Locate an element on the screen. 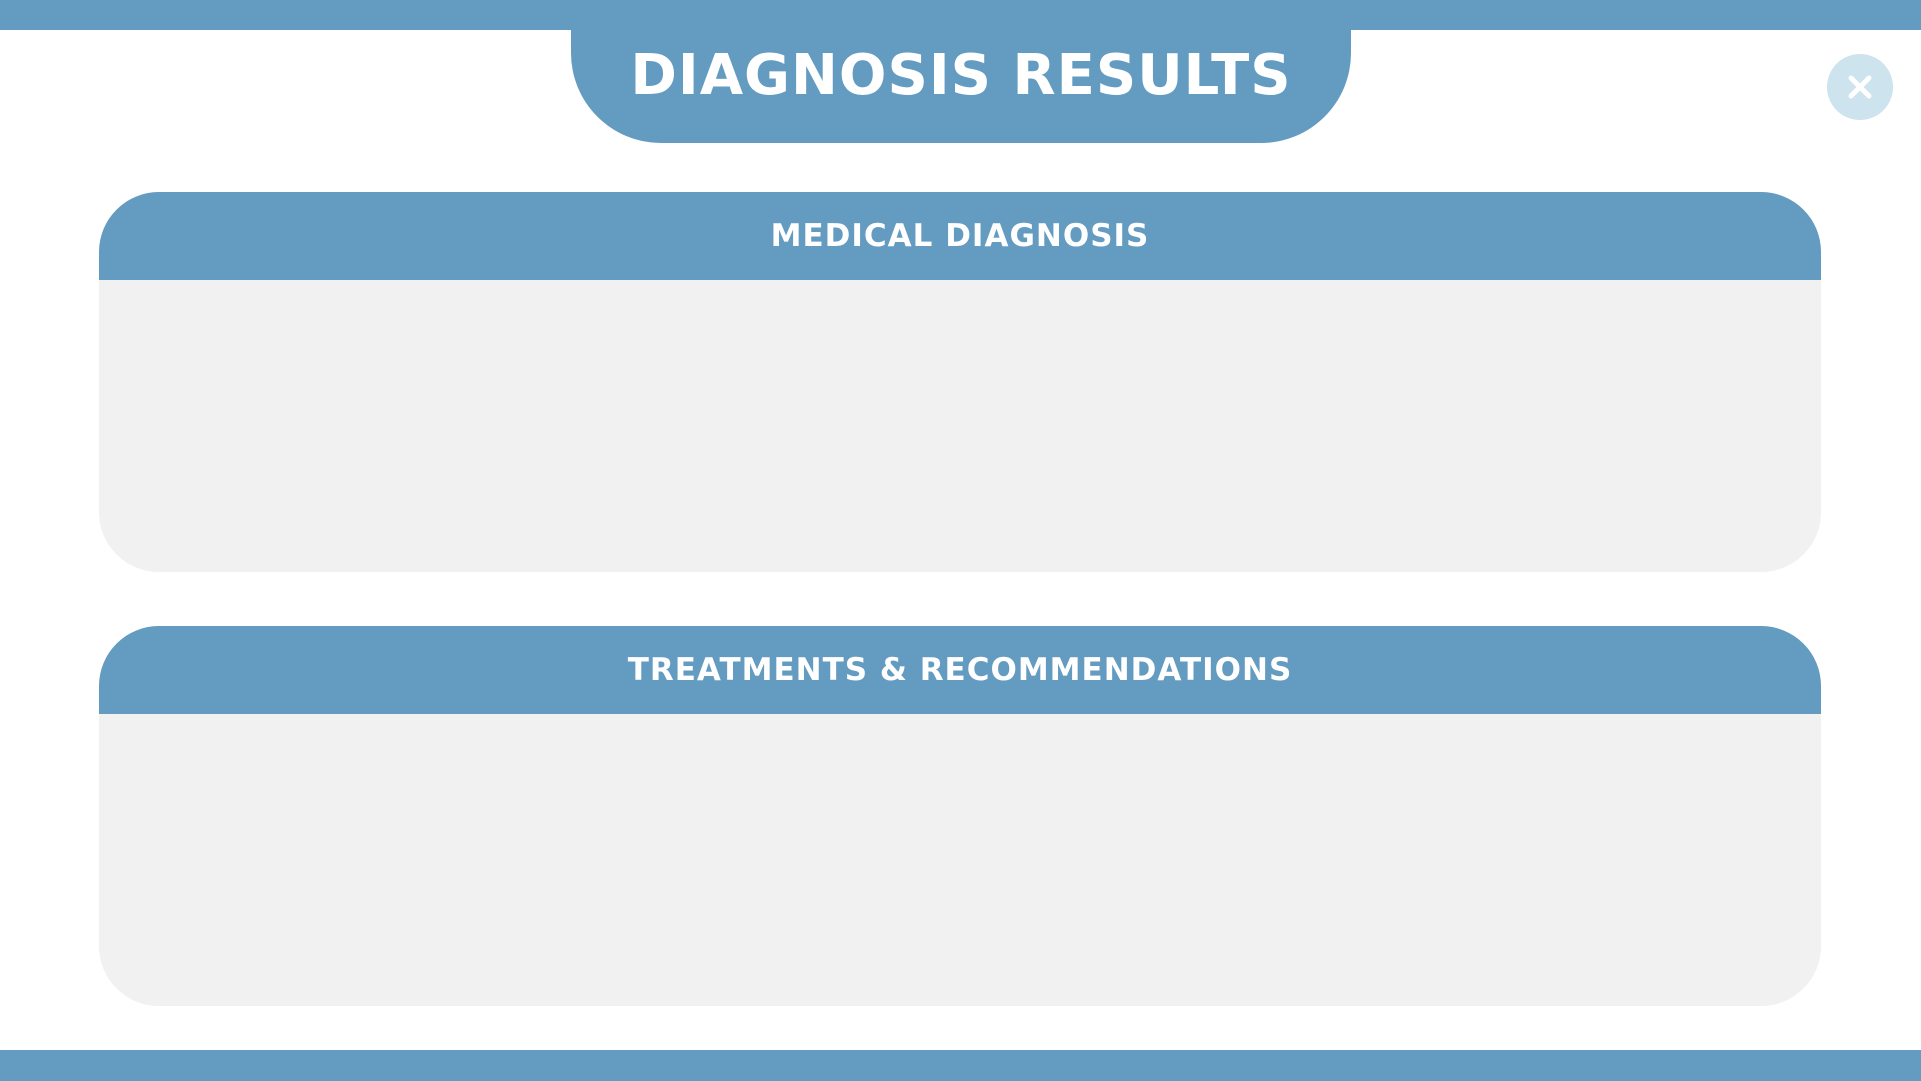  title-tab: DIAGNOSIS RESULTS is located at coordinates (961, 71).